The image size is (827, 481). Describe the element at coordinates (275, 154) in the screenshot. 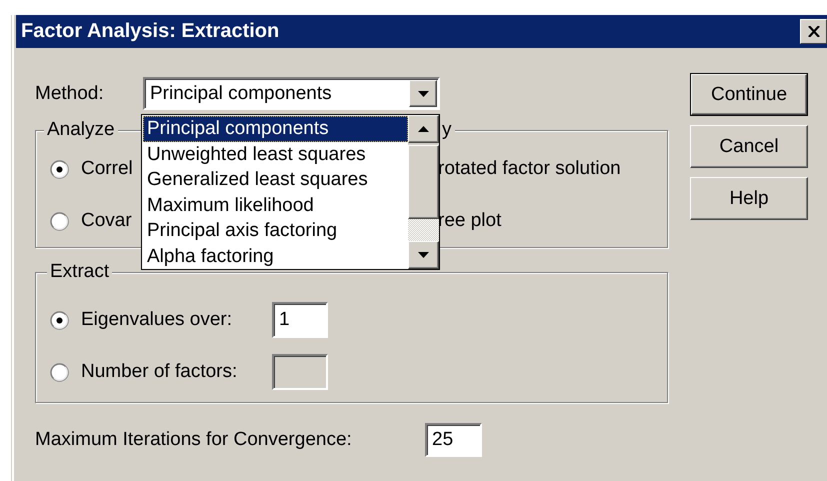

I see `list-option: Unweighted least squares` at that location.